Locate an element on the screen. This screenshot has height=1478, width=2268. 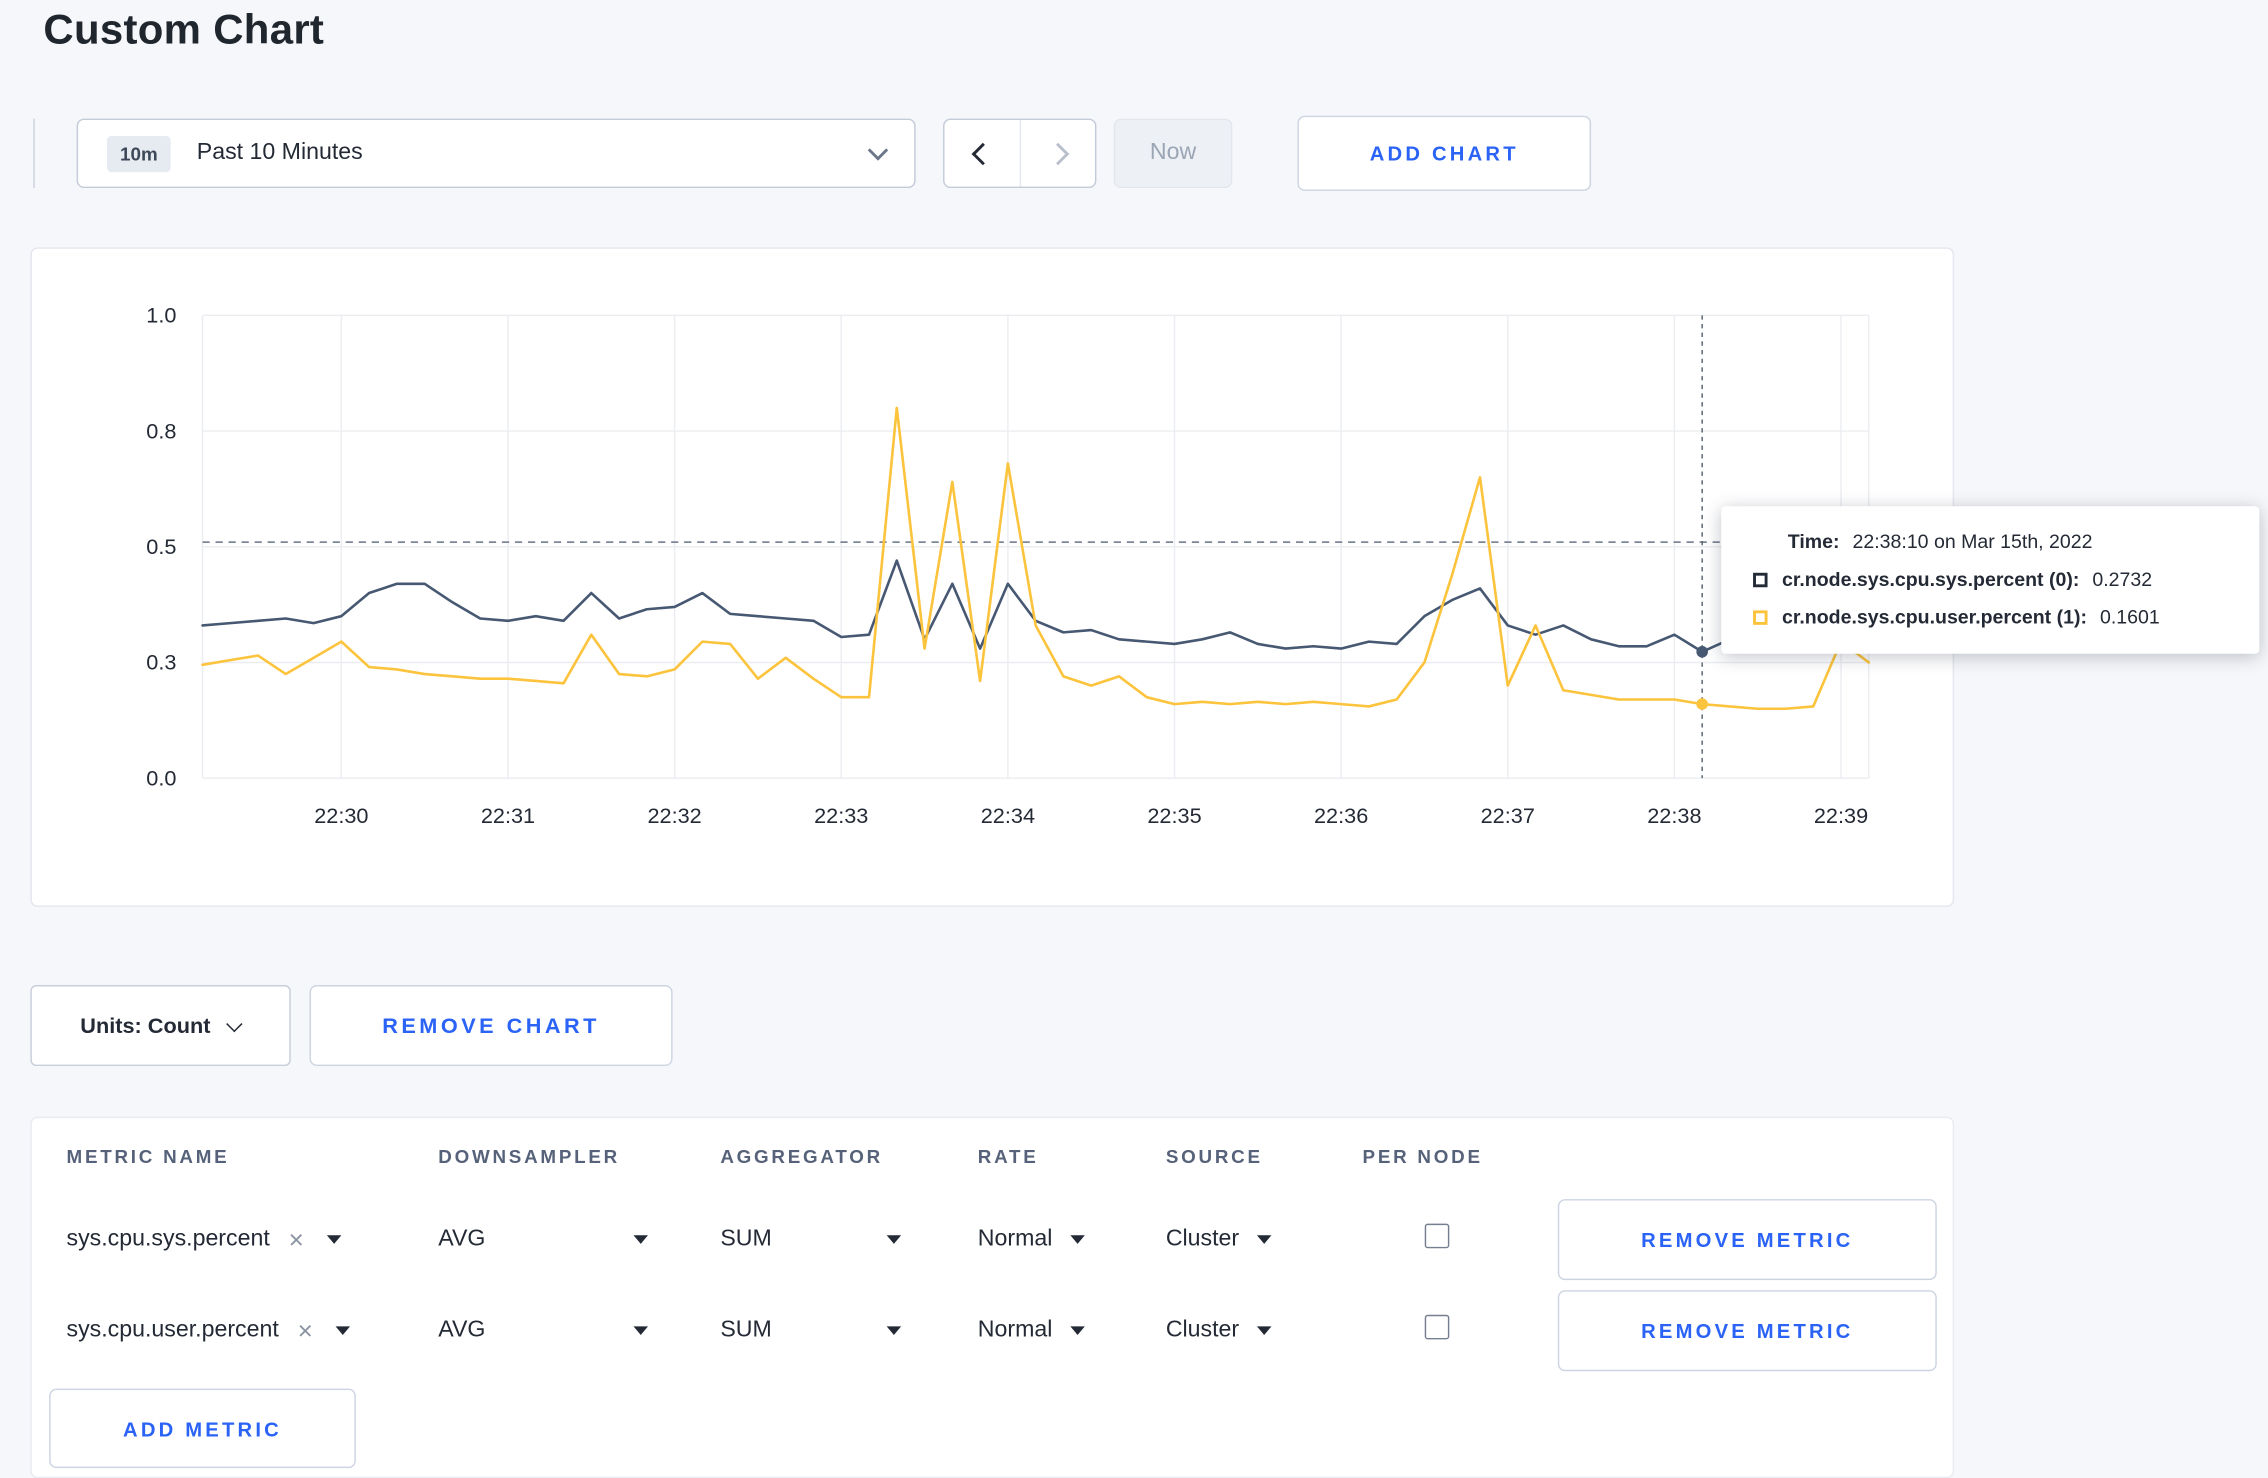
col-header-rate: RATE is located at coordinates (1008, 1155).